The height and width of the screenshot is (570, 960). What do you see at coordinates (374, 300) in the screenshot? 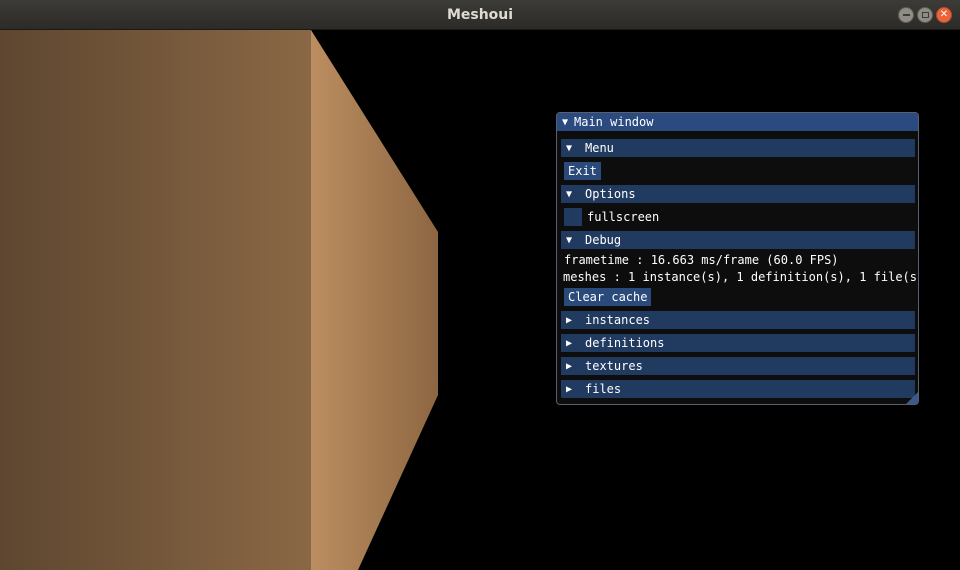
I see `cube-side-face` at bounding box center [374, 300].